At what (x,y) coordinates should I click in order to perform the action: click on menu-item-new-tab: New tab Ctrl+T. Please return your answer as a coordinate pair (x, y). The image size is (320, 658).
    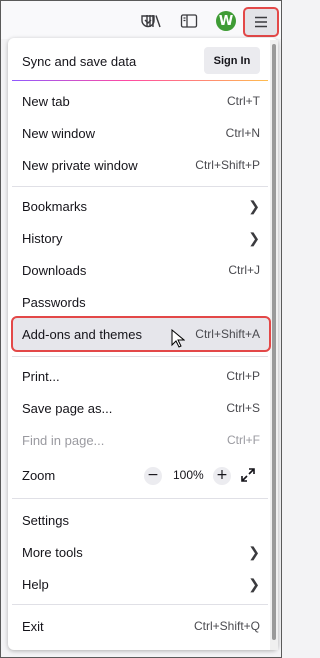
    Looking at the image, I should click on (140, 101).